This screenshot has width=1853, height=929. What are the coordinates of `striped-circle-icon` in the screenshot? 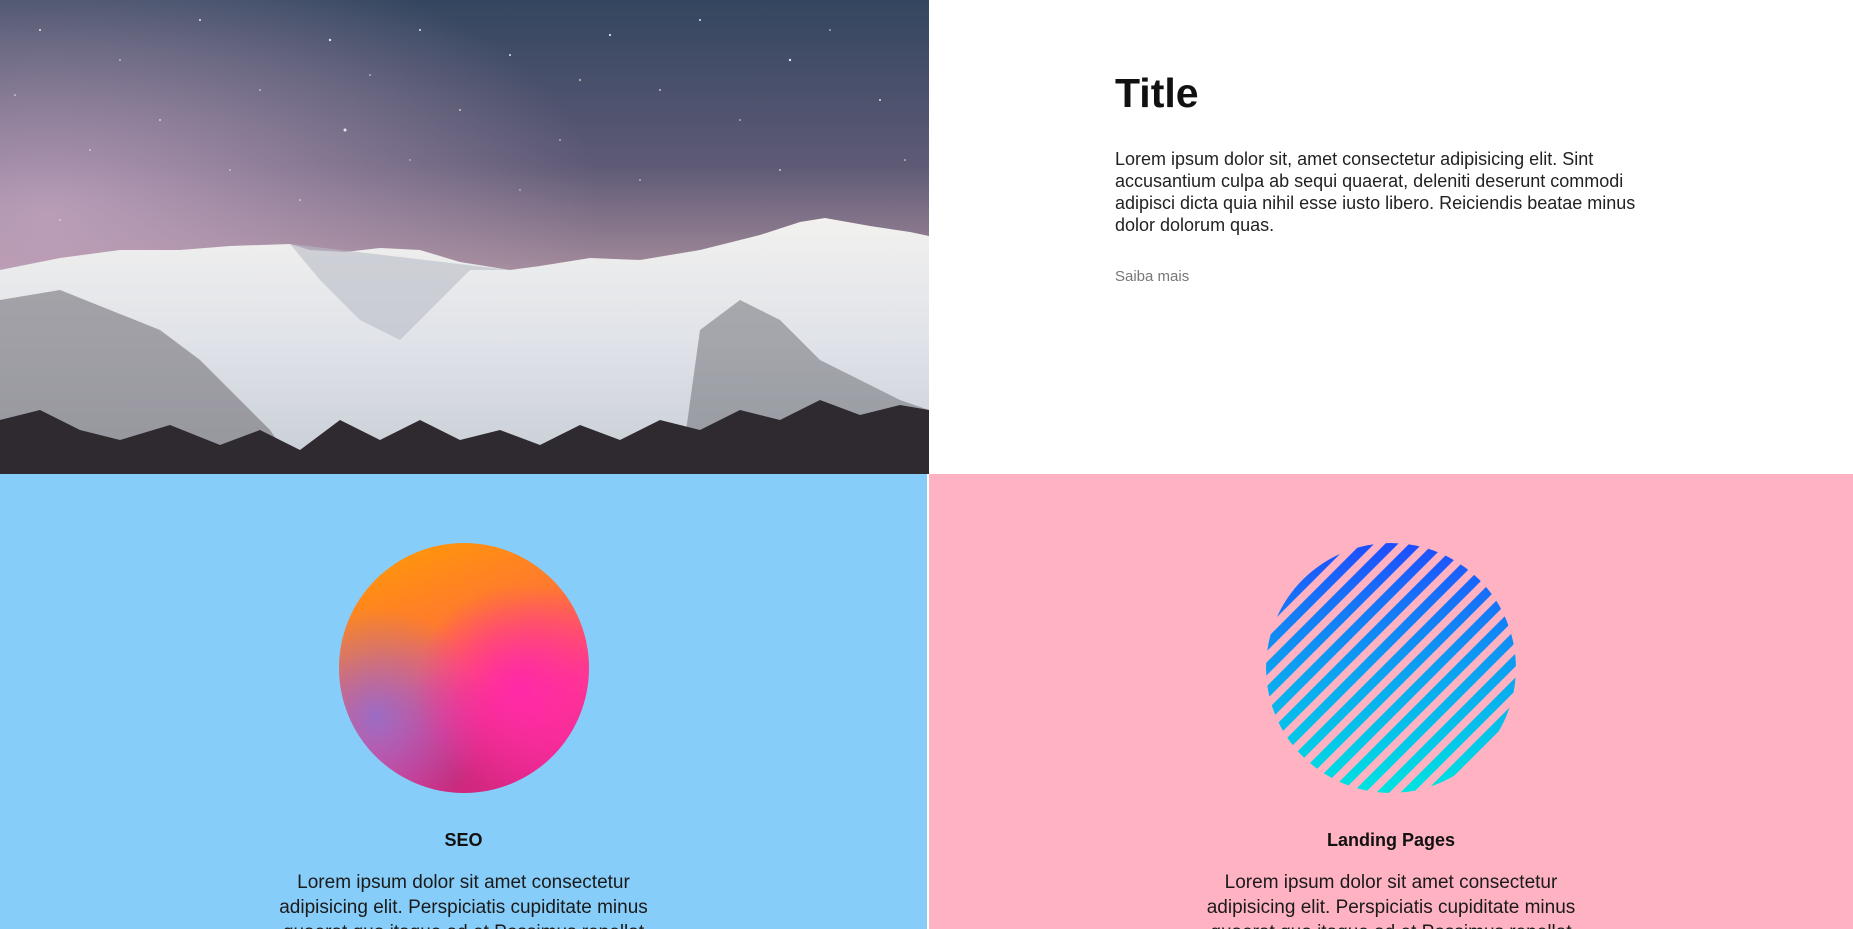 It's located at (1391, 668).